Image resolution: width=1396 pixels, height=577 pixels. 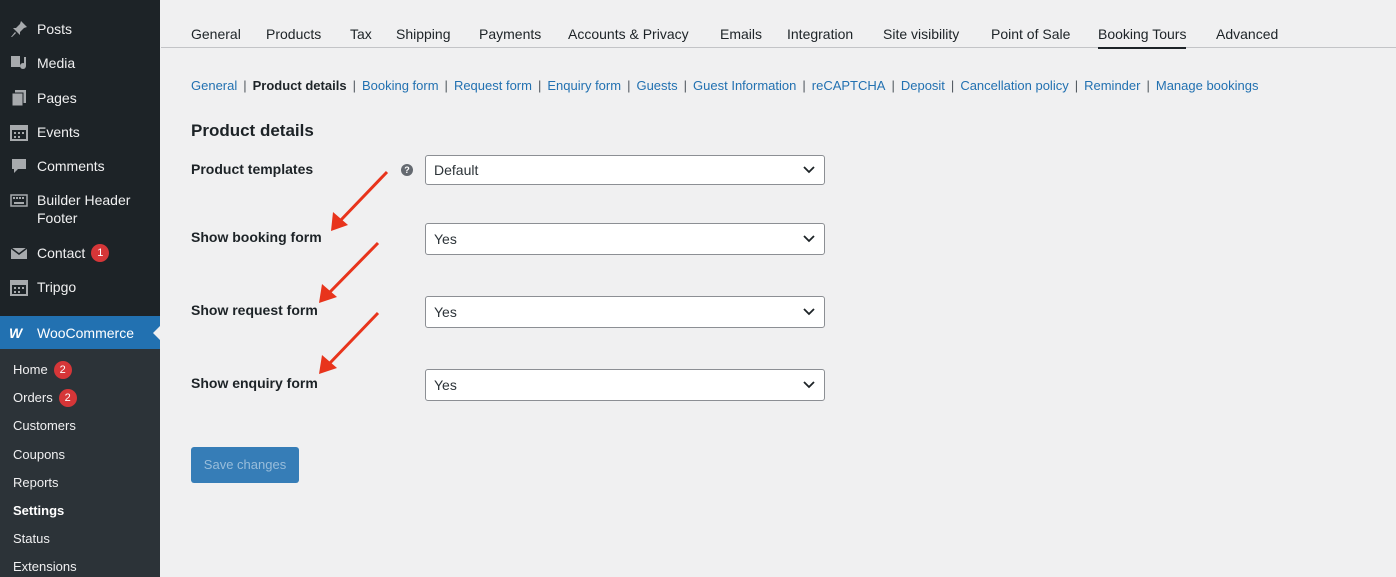 What do you see at coordinates (31, 539) in the screenshot?
I see `submenu-item-status: Status` at bounding box center [31, 539].